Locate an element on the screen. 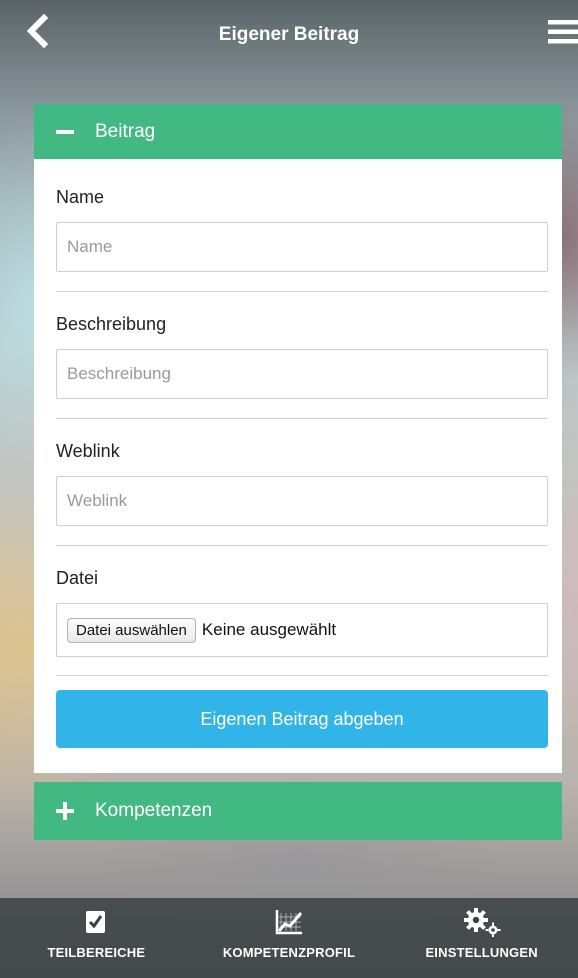 The height and width of the screenshot is (978, 578). description-field-group: Beschreibung is located at coordinates (302, 355).